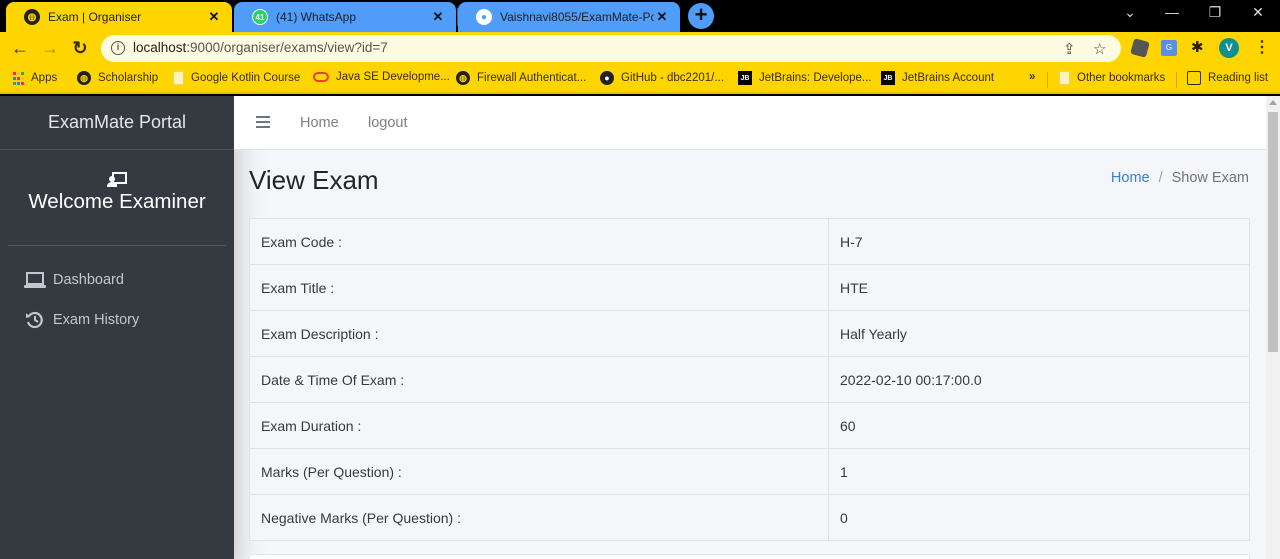 This screenshot has height=559, width=1280. What do you see at coordinates (1172, 12) in the screenshot?
I see `minimize-button: —` at bounding box center [1172, 12].